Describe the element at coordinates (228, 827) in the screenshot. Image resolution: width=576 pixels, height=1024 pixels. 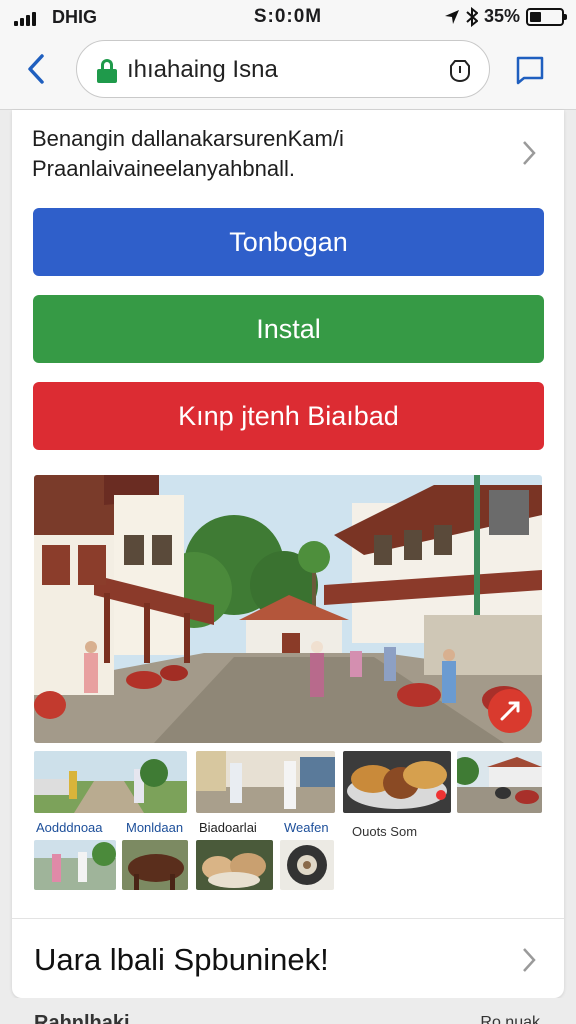
I see `thumb-label-3: Biadoarlai` at that location.